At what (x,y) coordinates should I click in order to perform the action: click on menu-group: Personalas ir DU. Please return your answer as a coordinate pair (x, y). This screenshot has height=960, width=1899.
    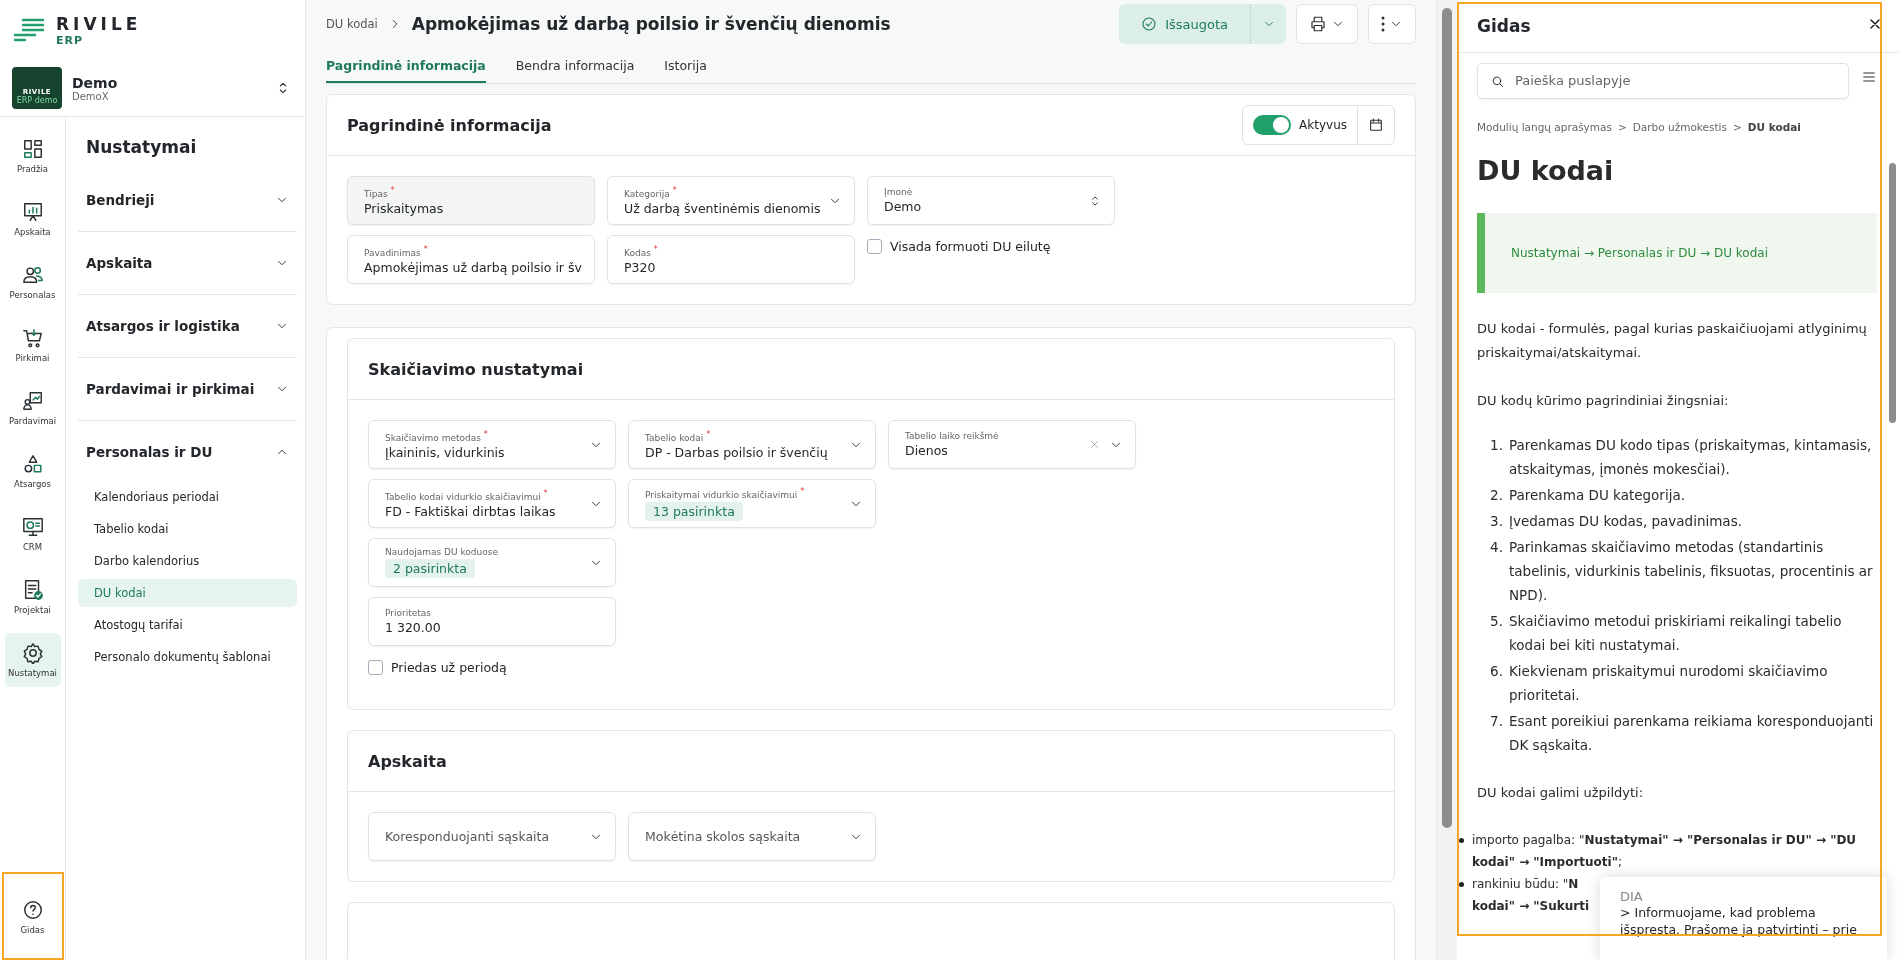
    Looking at the image, I should click on (187, 452).